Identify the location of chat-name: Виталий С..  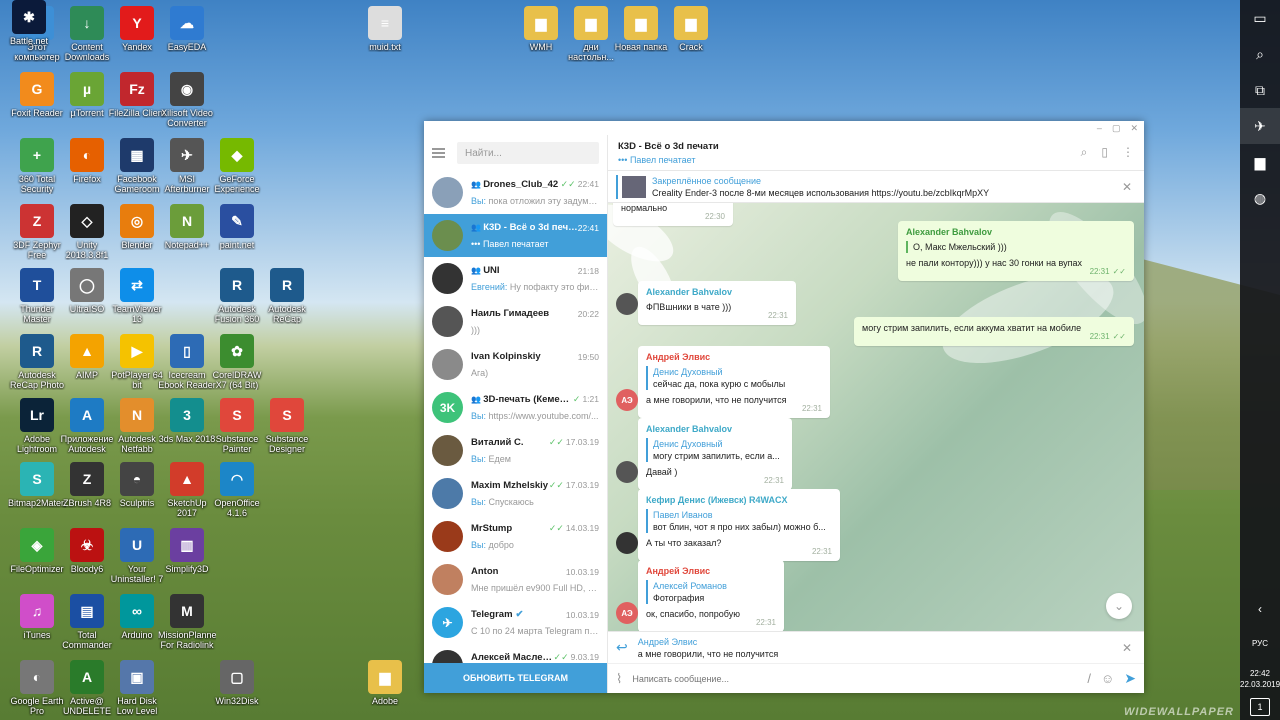
(497, 442).